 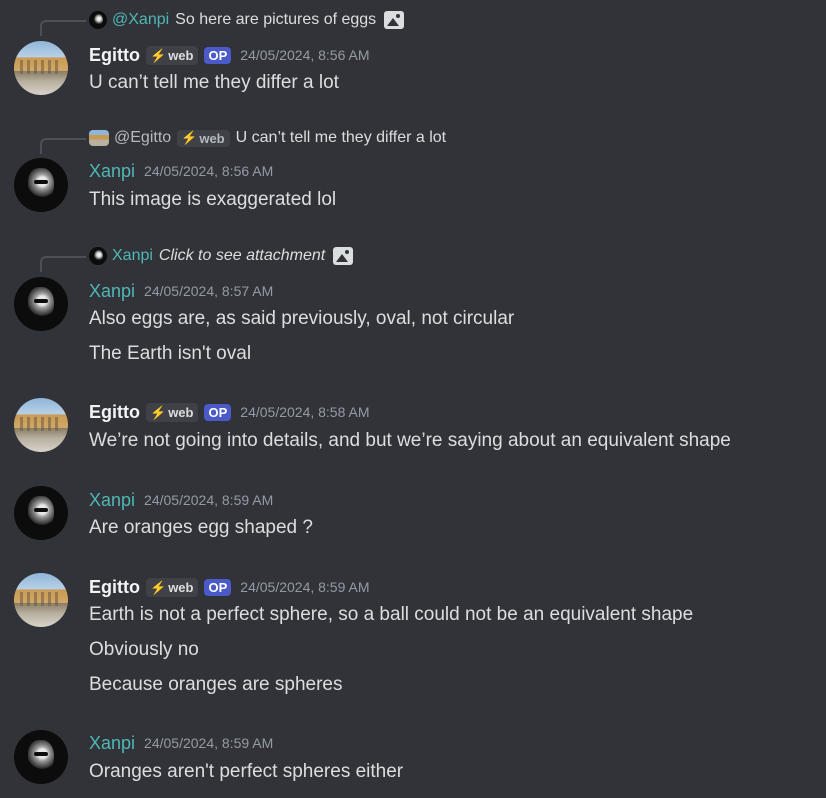 I want to click on message-header: Xanpi 24/05/2024, 8:56 AM, so click(x=181, y=171).